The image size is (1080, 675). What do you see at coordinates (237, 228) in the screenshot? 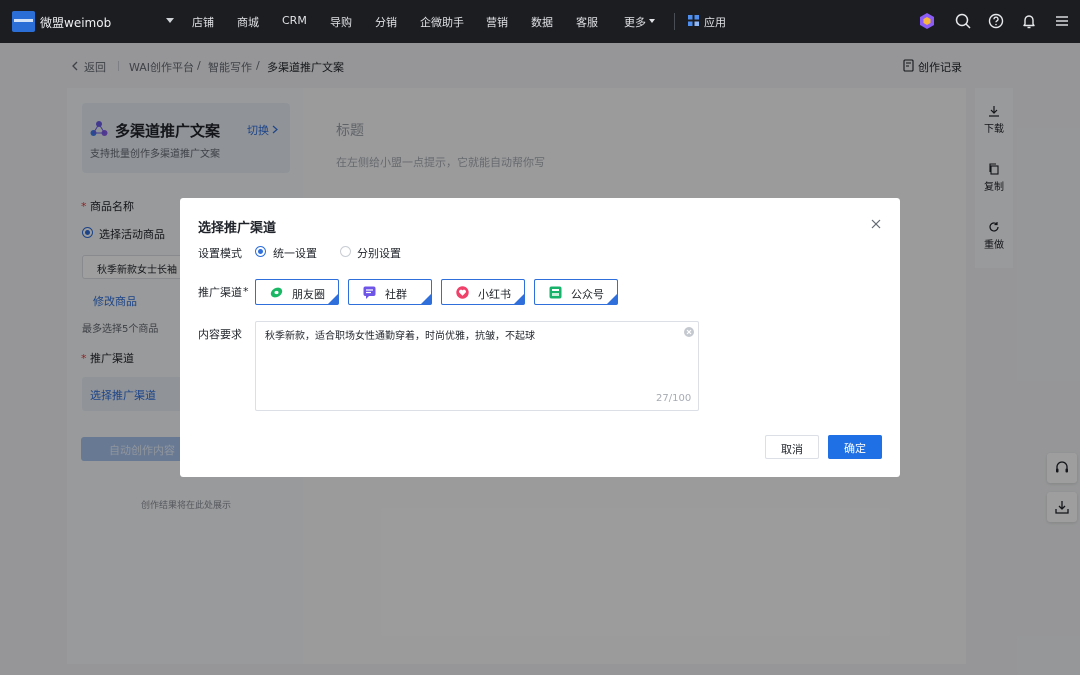
I see `modal-title: 选择推广渠道` at bounding box center [237, 228].